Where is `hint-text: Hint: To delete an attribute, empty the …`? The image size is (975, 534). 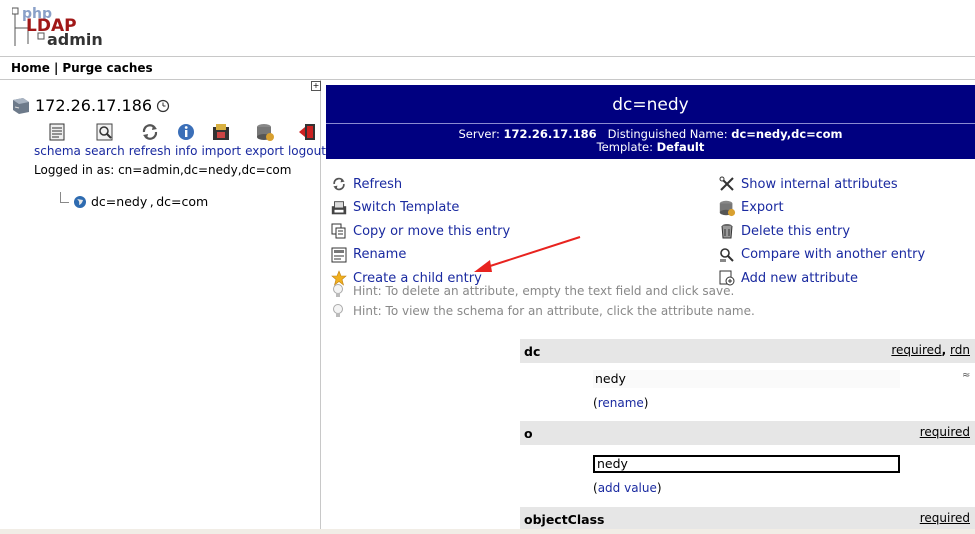
hint-text: Hint: To delete an attribute, empty the … is located at coordinates (544, 291).